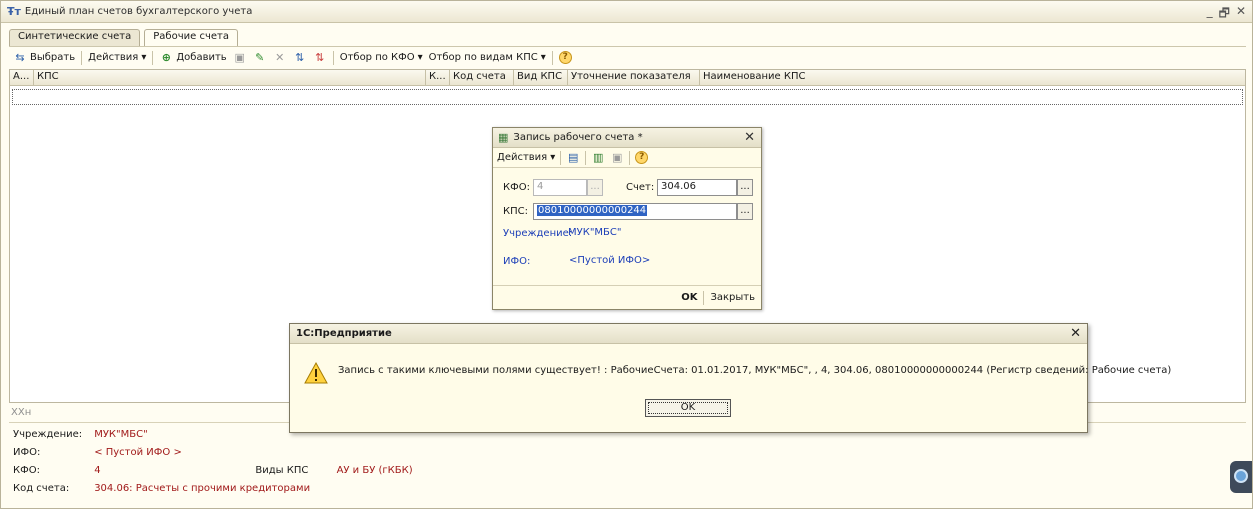 The height and width of the screenshot is (509, 1253). What do you see at coordinates (138, 11) in the screenshot?
I see `window-title: Единый план счетов бухгалтерского учета` at bounding box center [138, 11].